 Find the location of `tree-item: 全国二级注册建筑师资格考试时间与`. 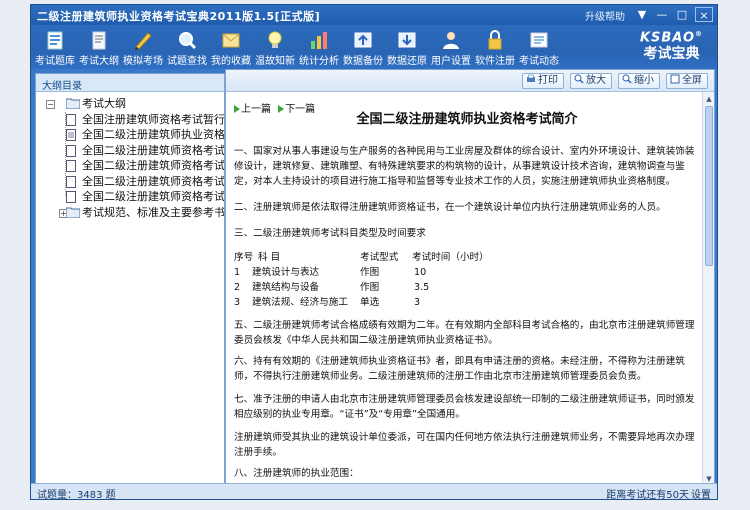

tree-item: 全国二级注册建筑师资格考试时间与 is located at coordinates (133, 197).